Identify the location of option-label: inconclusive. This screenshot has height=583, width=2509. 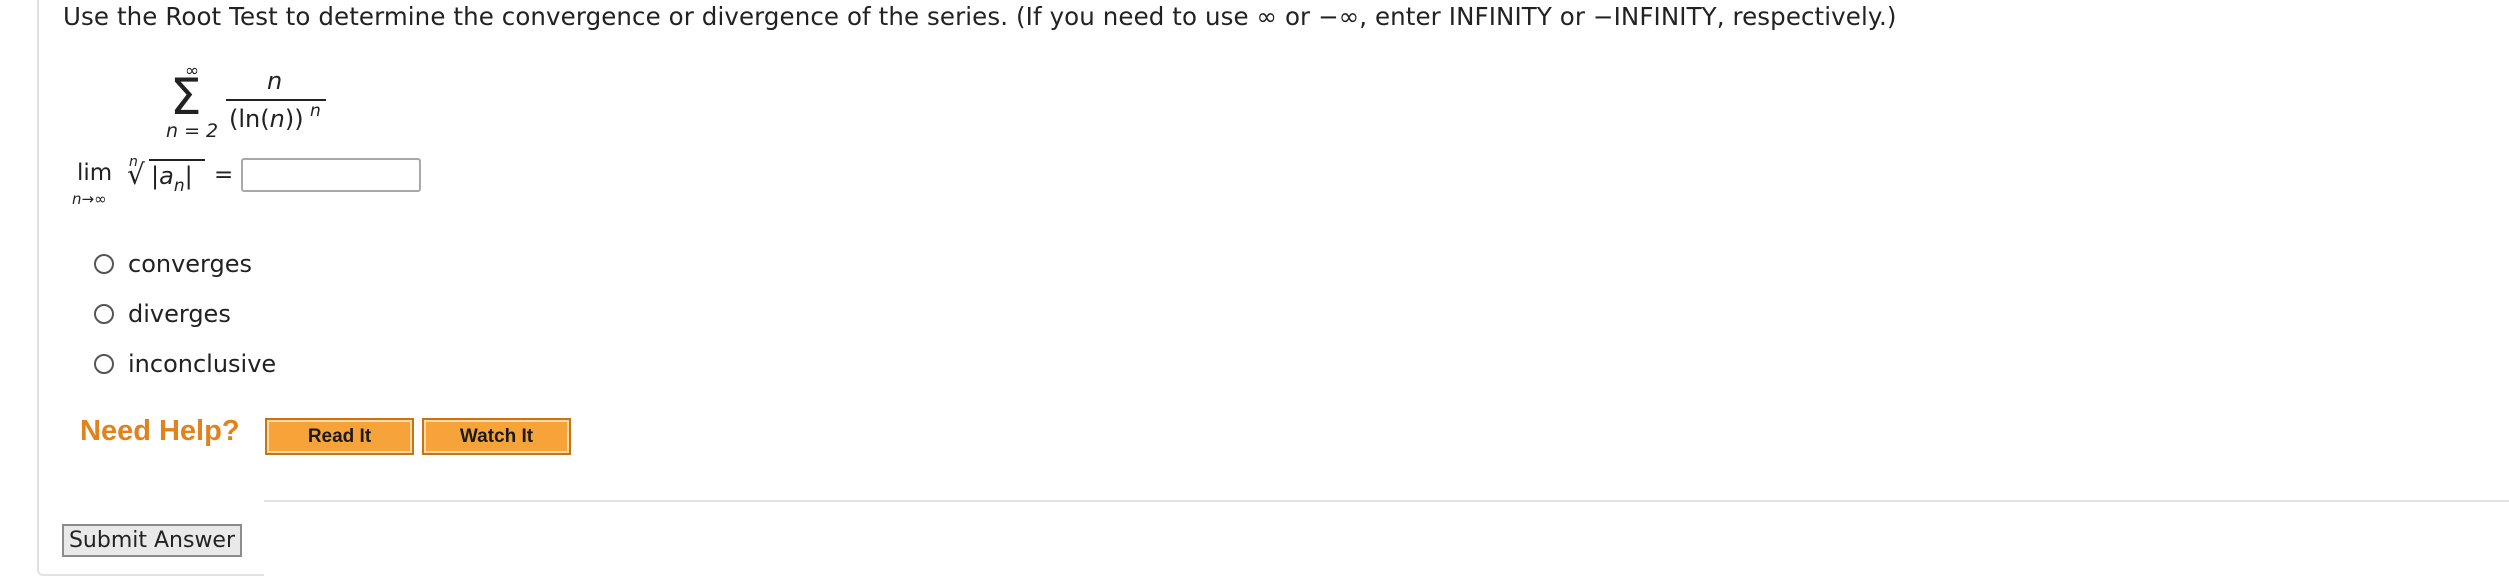
(202, 364).